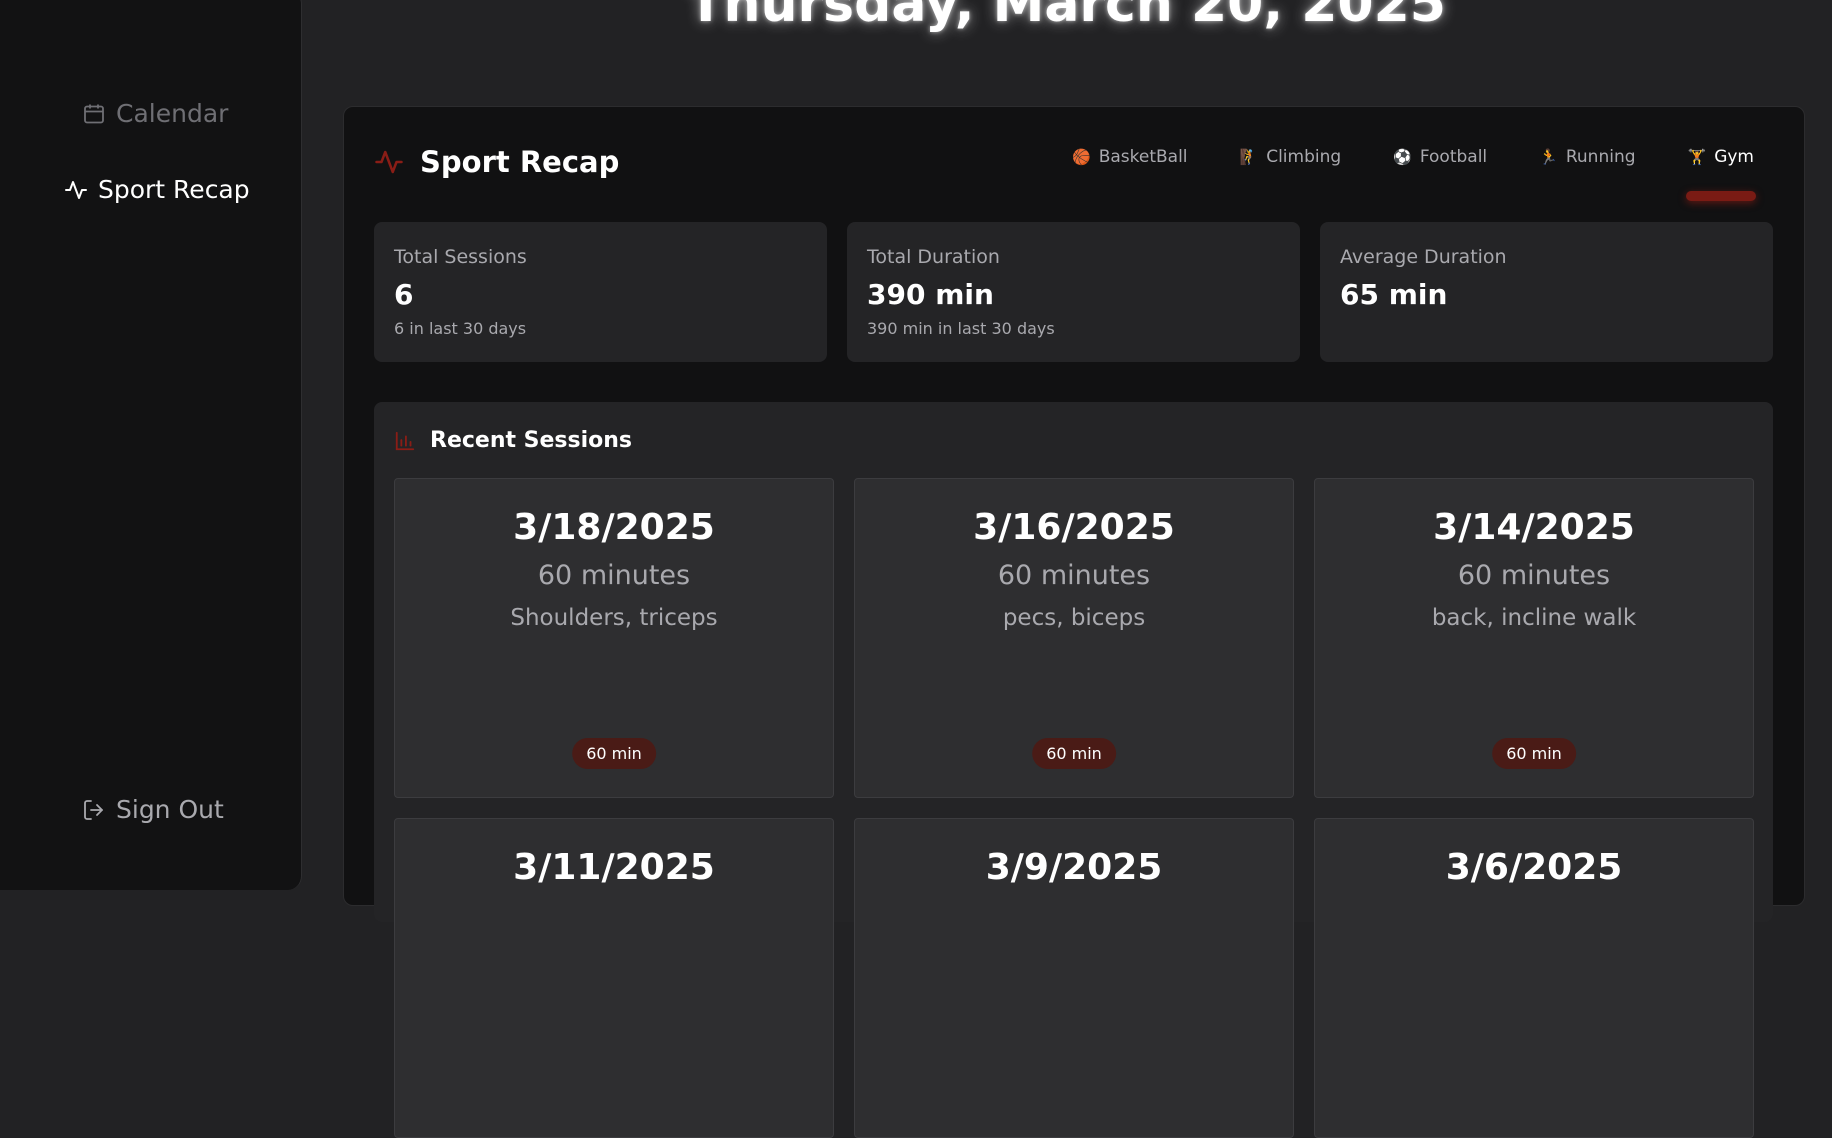 The width and height of the screenshot is (1832, 1138). I want to click on tab-gym: 🏋 Gym, so click(1721, 174).